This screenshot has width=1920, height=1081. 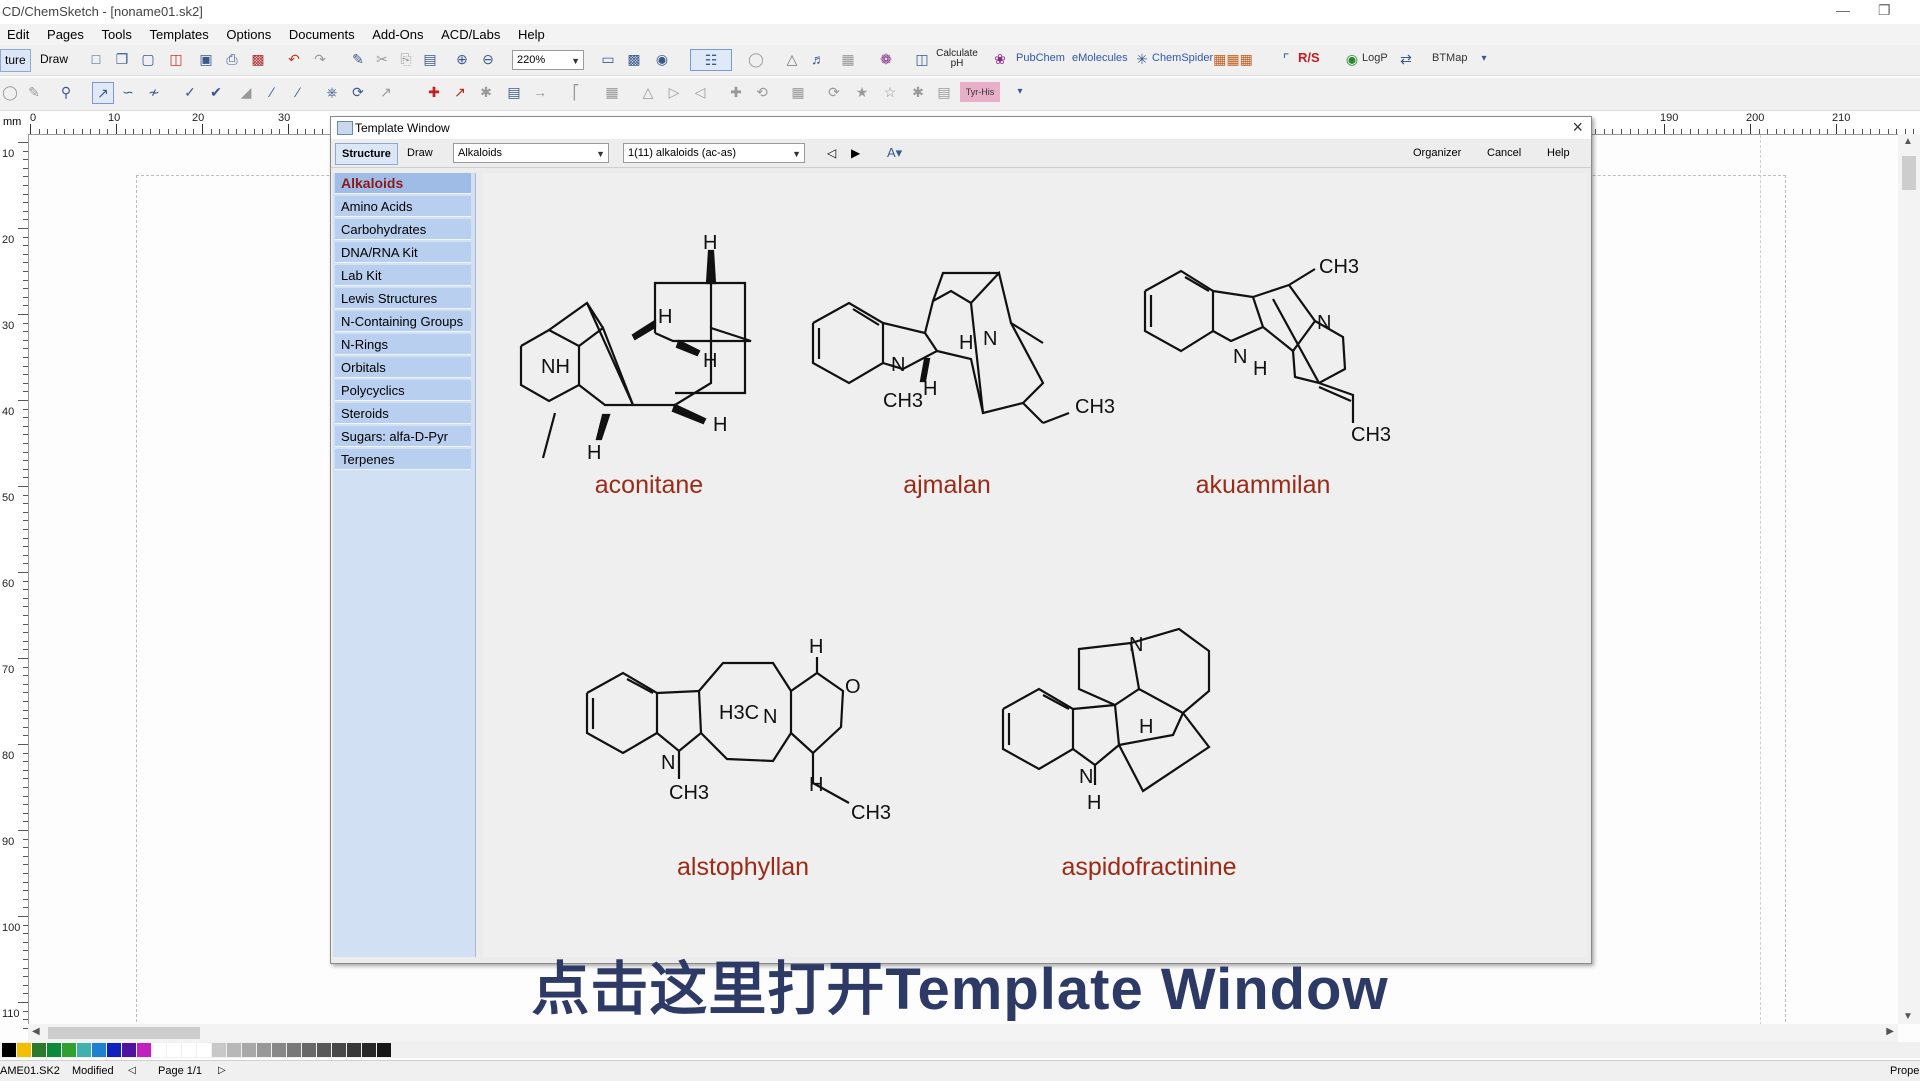 What do you see at coordinates (1352, 59) in the screenshot?
I see `logp-icon: ◉` at bounding box center [1352, 59].